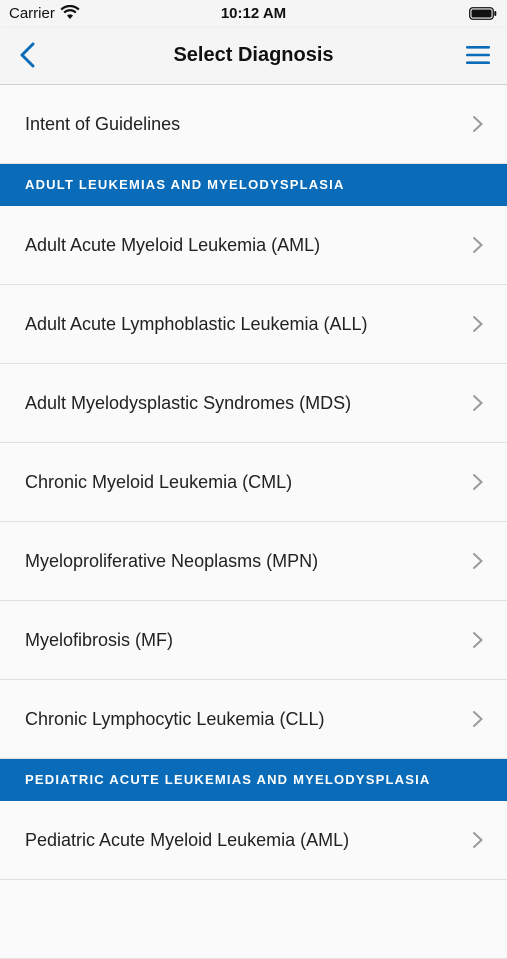 This screenshot has width=507, height=959. I want to click on list-item-label: Myelofibrosis (MF), so click(99, 640).